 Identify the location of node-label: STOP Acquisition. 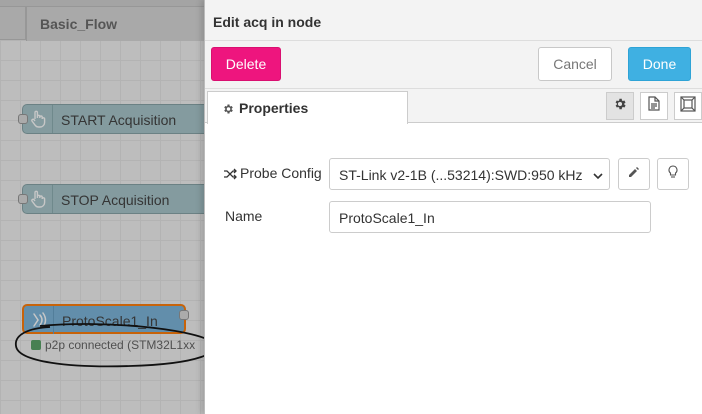
(115, 200).